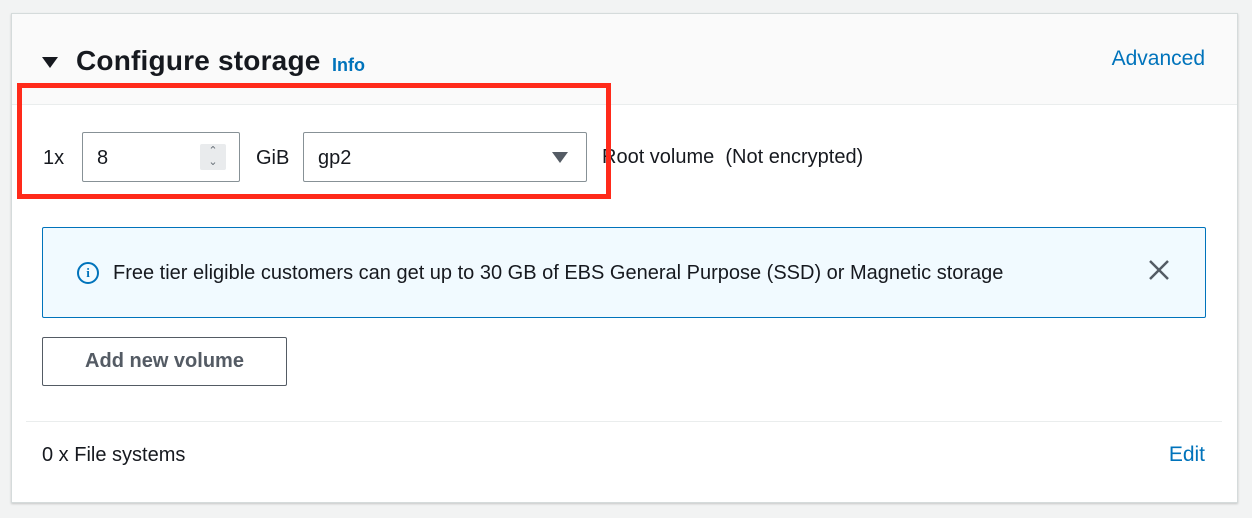 This screenshot has width=1252, height=518. I want to click on volume-description: Root volume (Not encrypted), so click(733, 157).